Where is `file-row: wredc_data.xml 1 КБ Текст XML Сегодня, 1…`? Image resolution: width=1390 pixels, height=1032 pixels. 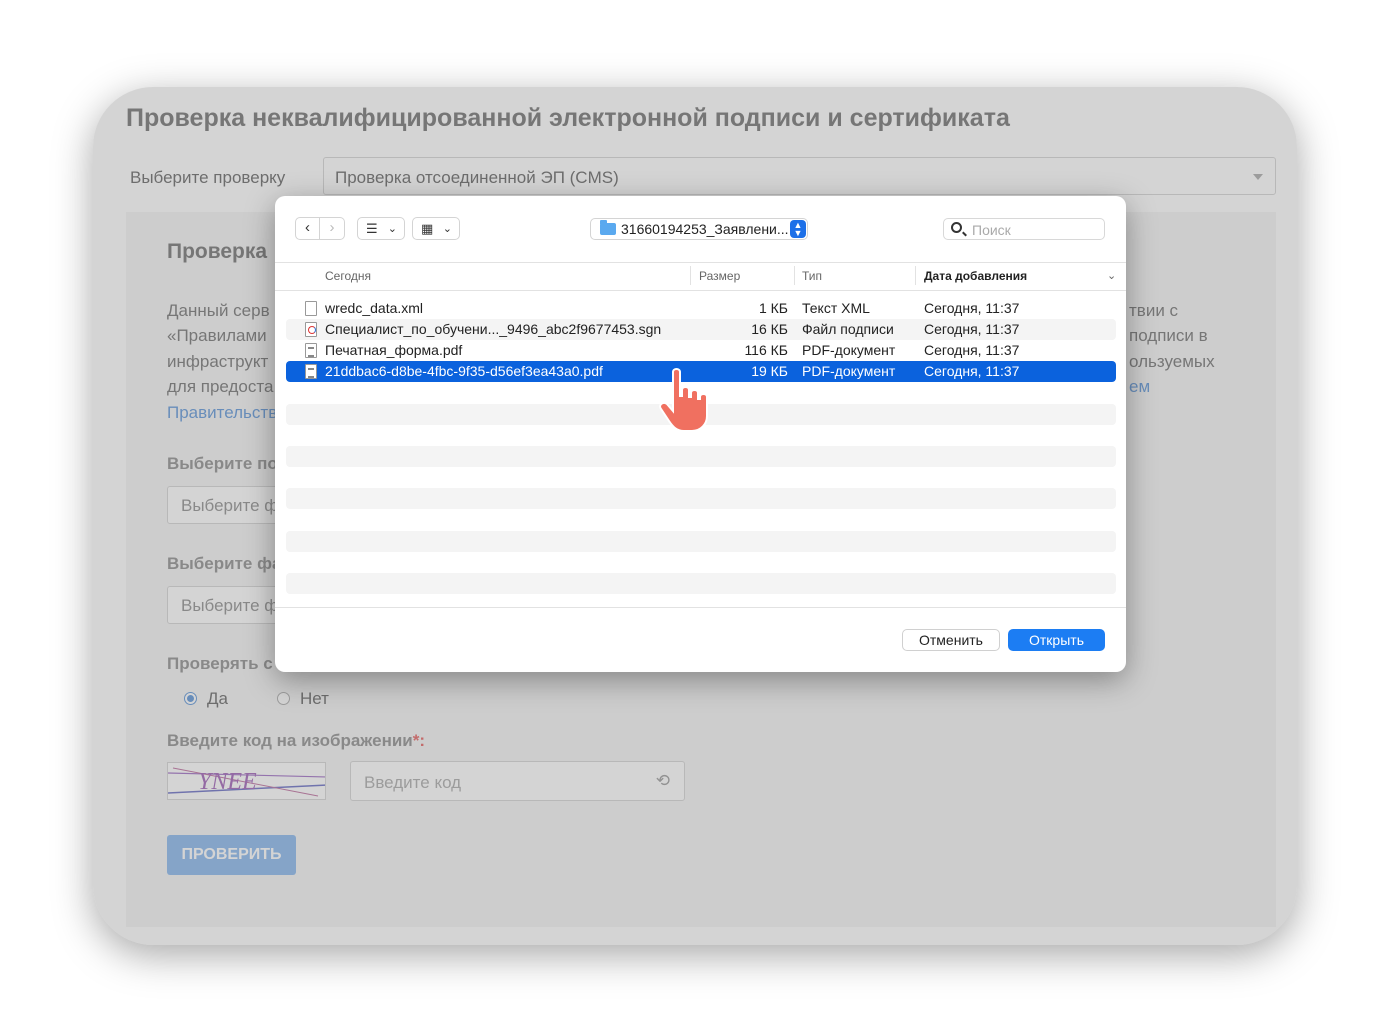 file-row: wredc_data.xml 1 КБ Текст XML Сегодня, 1… is located at coordinates (701, 308).